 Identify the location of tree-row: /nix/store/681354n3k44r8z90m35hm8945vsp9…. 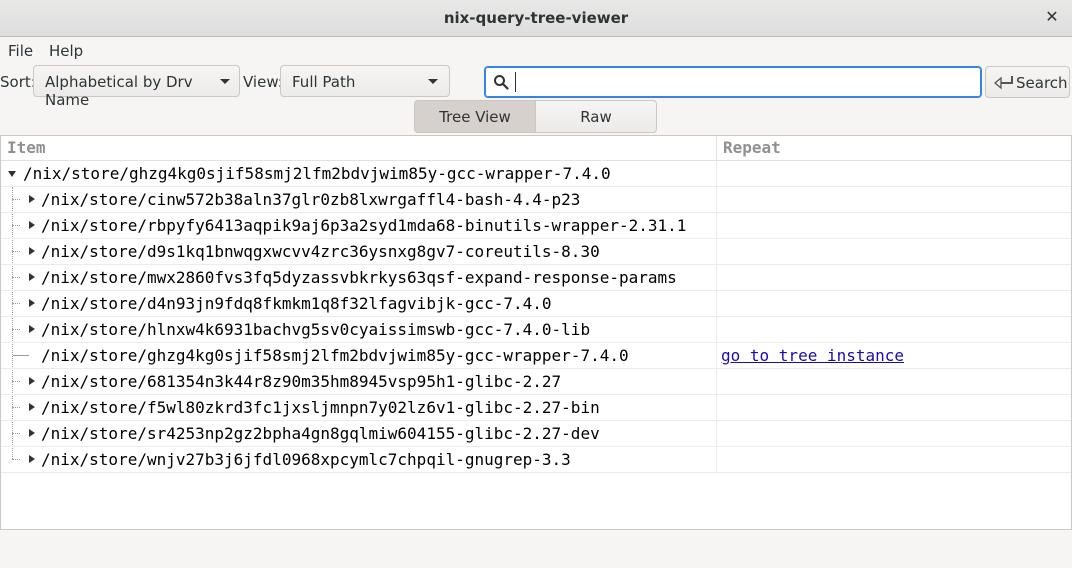
(536, 382).